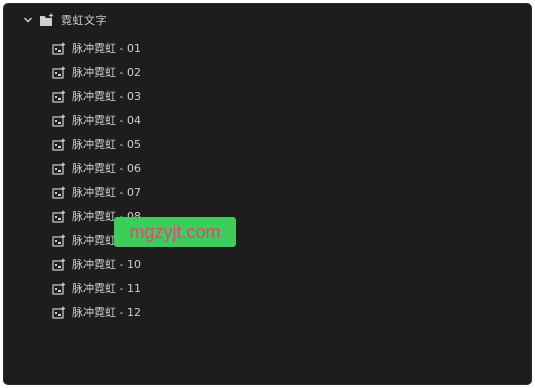 Image resolution: width=535 pixels, height=388 pixels. What do you see at coordinates (106, 96) in the screenshot?
I see `template-item-label: 脉冲霓虹 - 03` at bounding box center [106, 96].